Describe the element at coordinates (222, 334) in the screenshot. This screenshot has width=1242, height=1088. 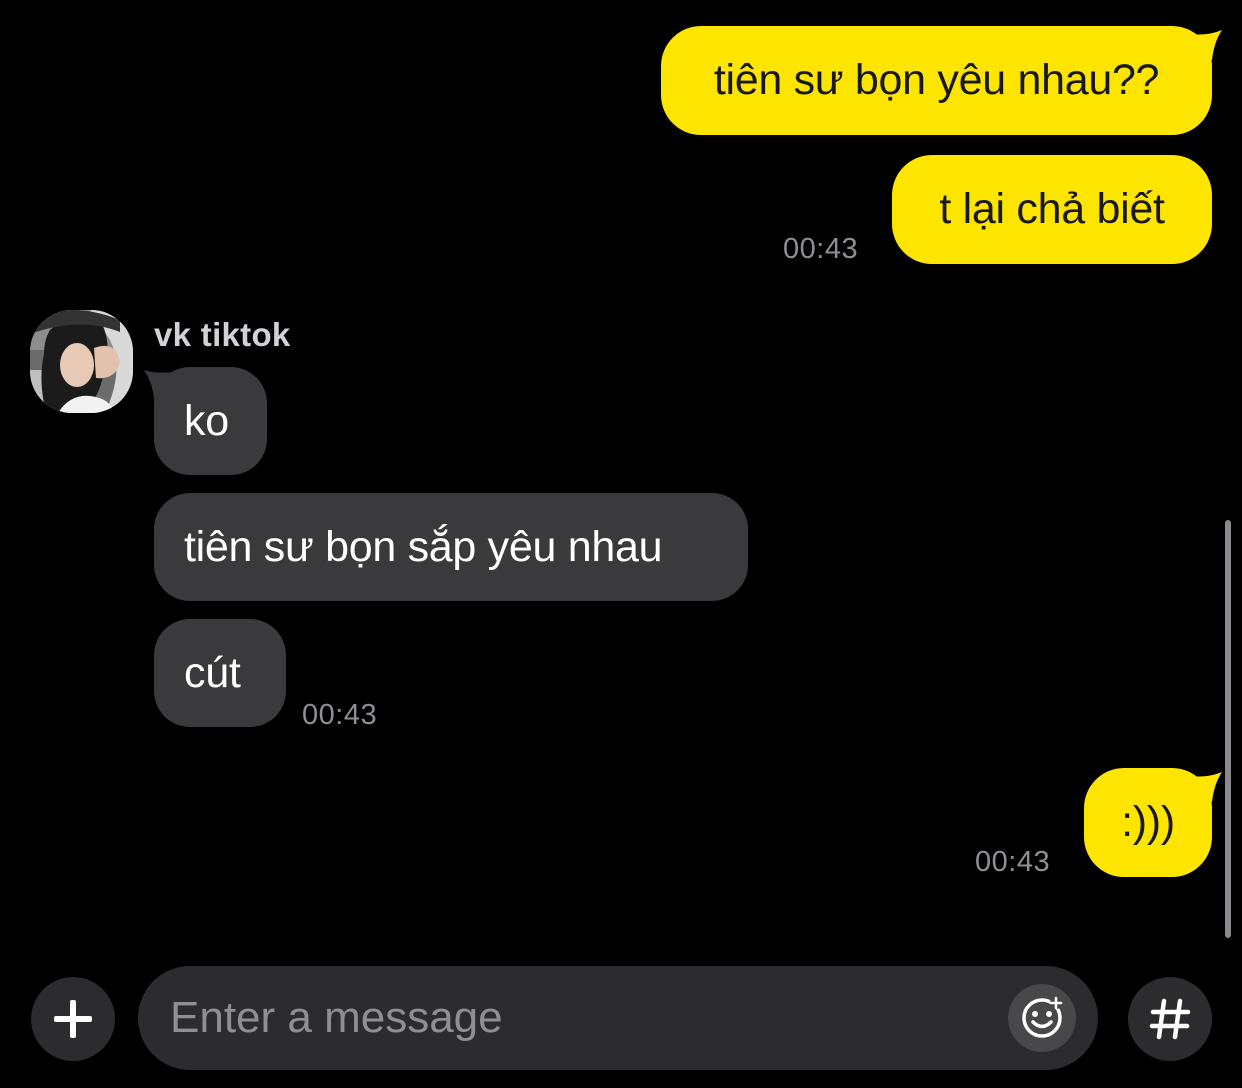
I see `sender-name: vk tiktok` at that location.